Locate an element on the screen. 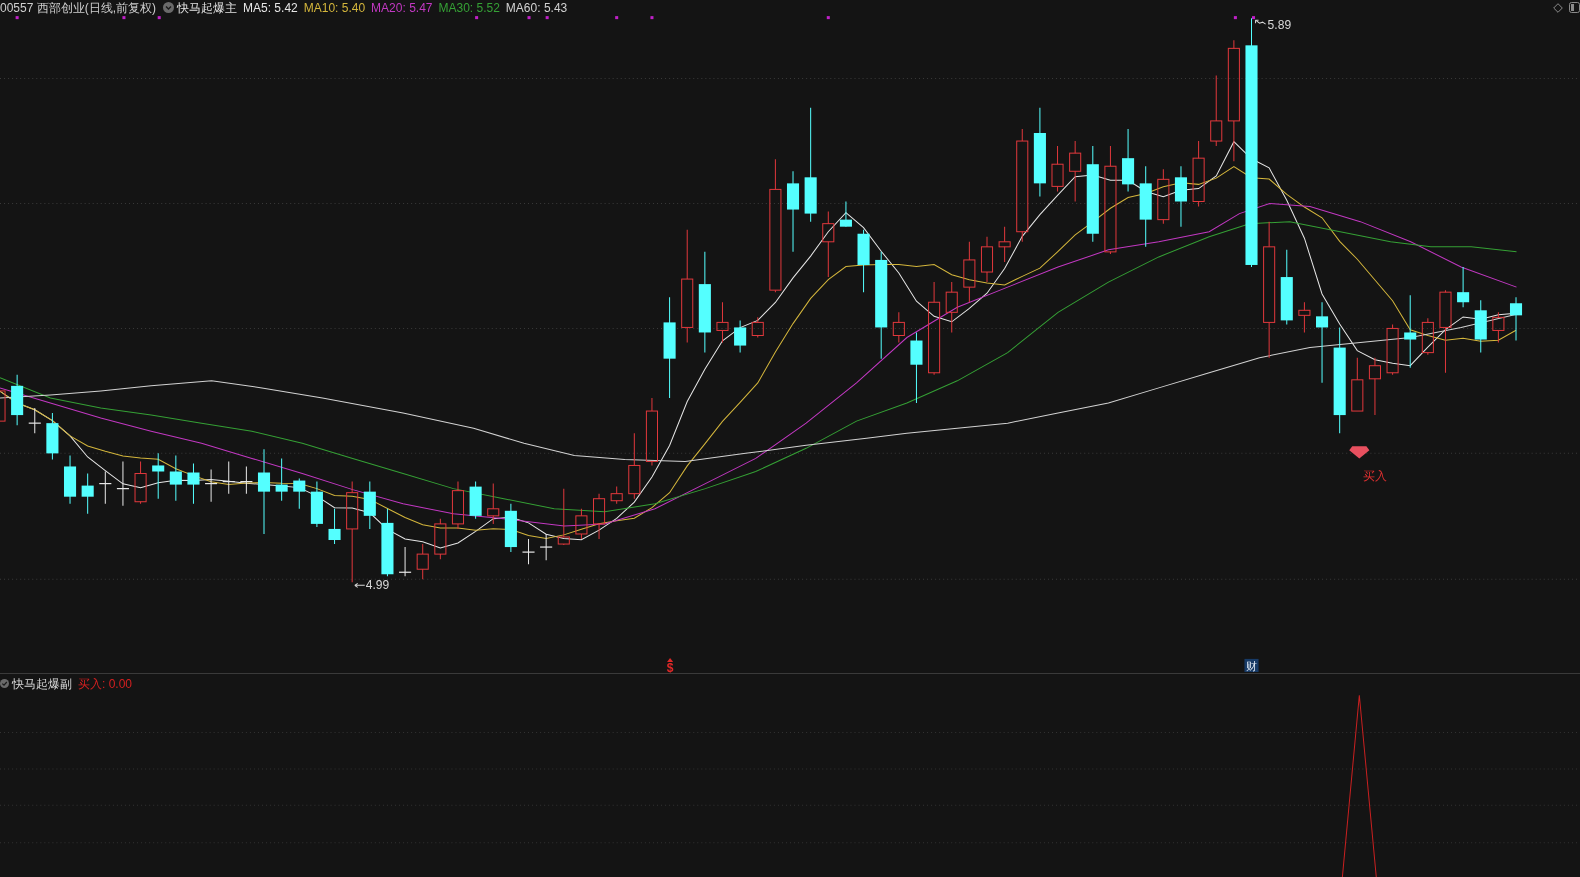  moving-average-legend: MA60: 5.43 is located at coordinates (536, 7).